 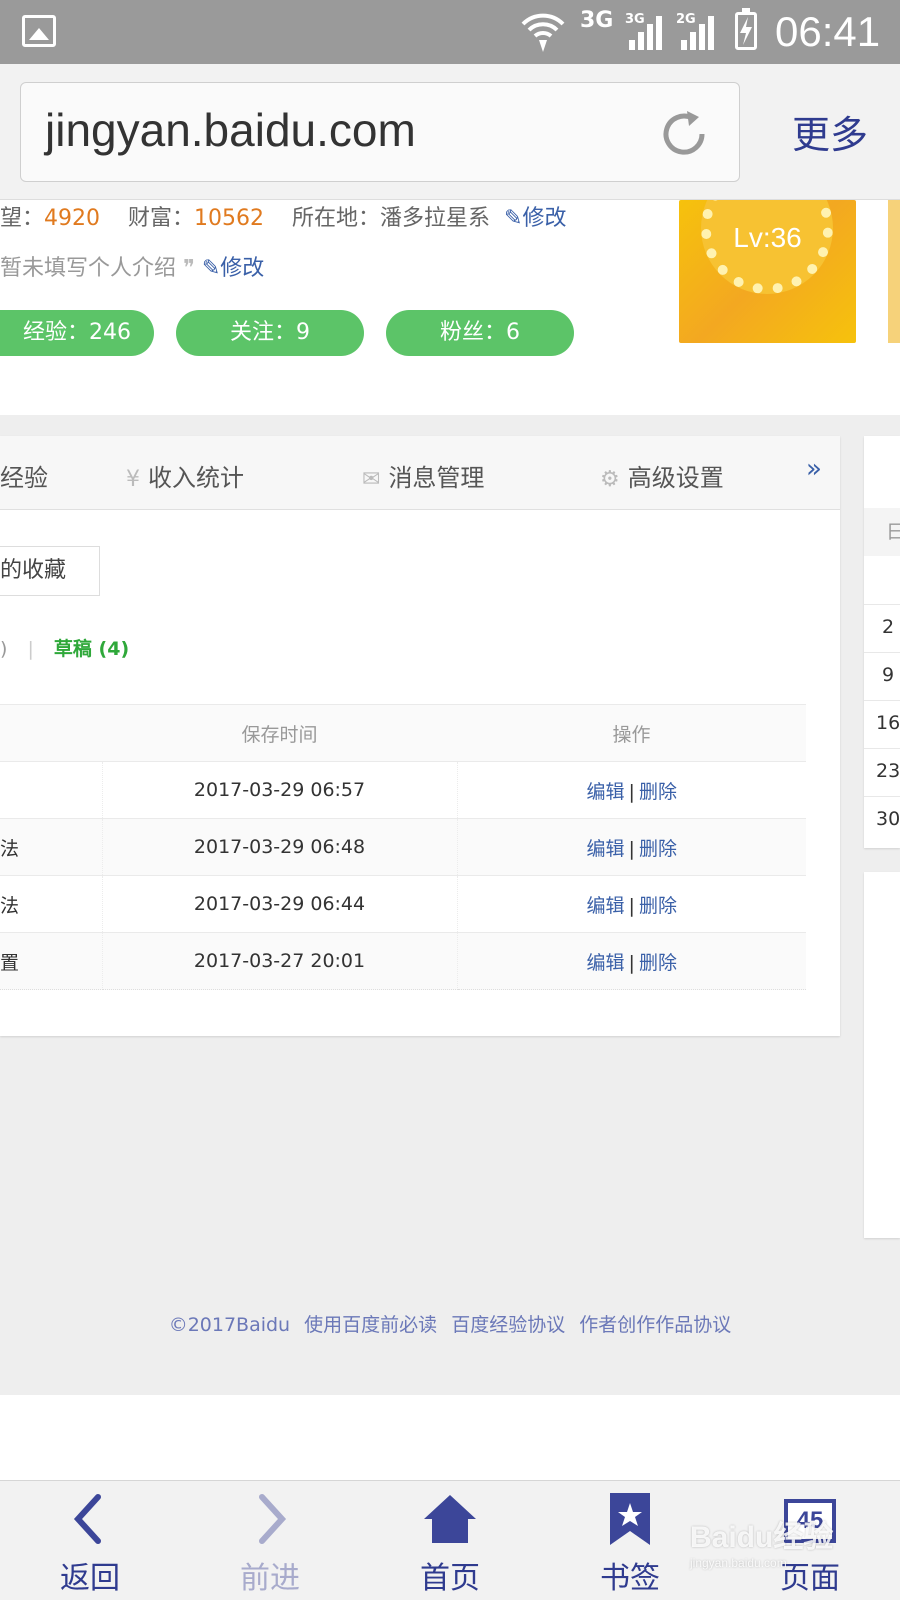 I want to click on row-title, so click(x=51, y=790).